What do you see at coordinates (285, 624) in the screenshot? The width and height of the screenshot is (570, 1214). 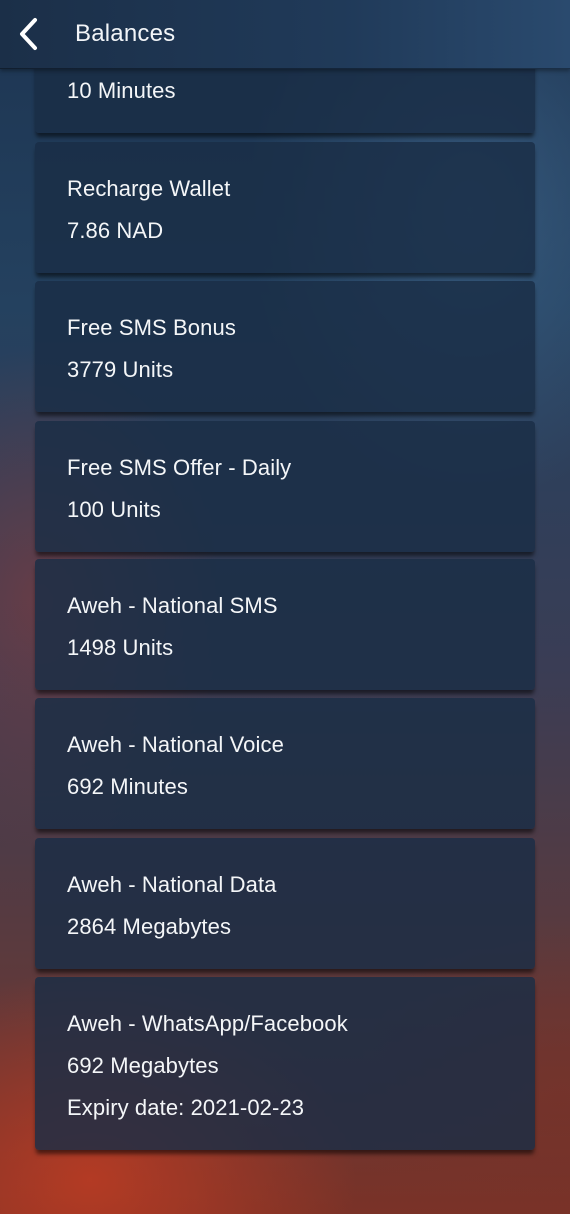 I see `balance-card: Aweh - National SMS 1498 Units` at bounding box center [285, 624].